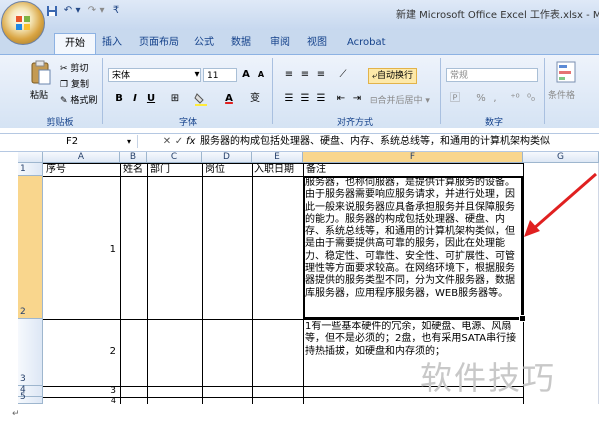  What do you see at coordinates (492, 75) in the screenshot?
I see `number-format-combo: 常规` at bounding box center [492, 75].